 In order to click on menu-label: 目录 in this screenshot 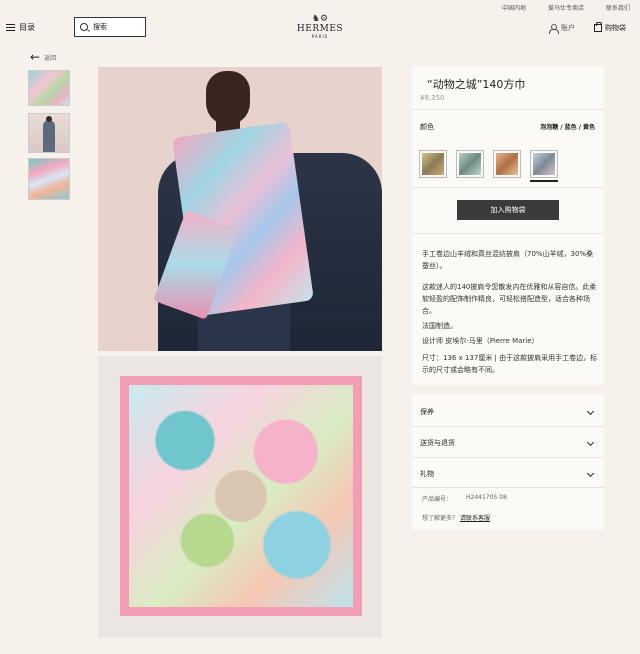, I will do `click(27, 27)`.